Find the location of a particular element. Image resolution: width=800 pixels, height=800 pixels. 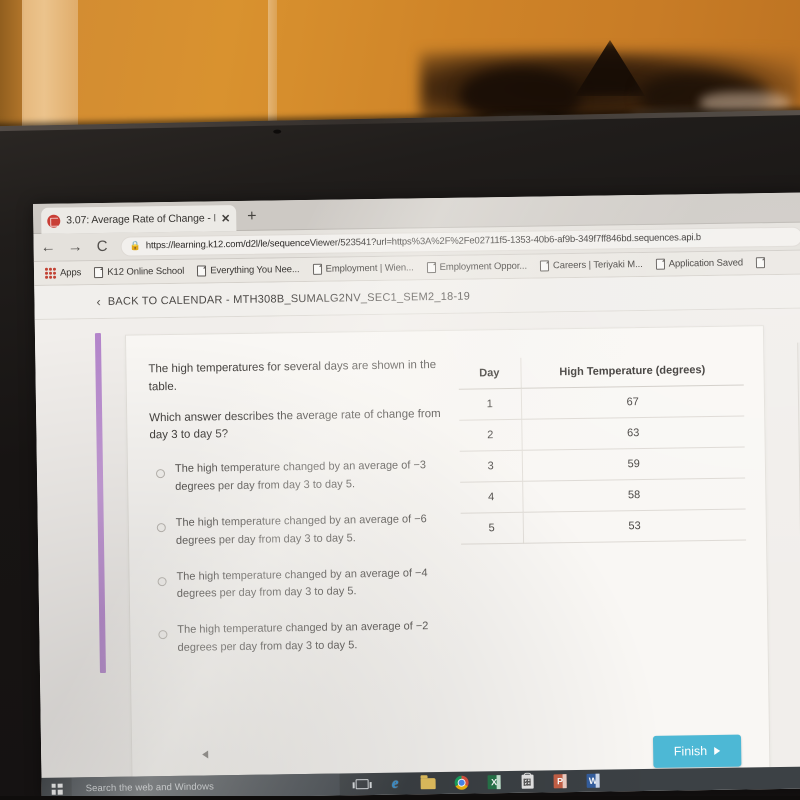

store-button is located at coordinates (526, 781).